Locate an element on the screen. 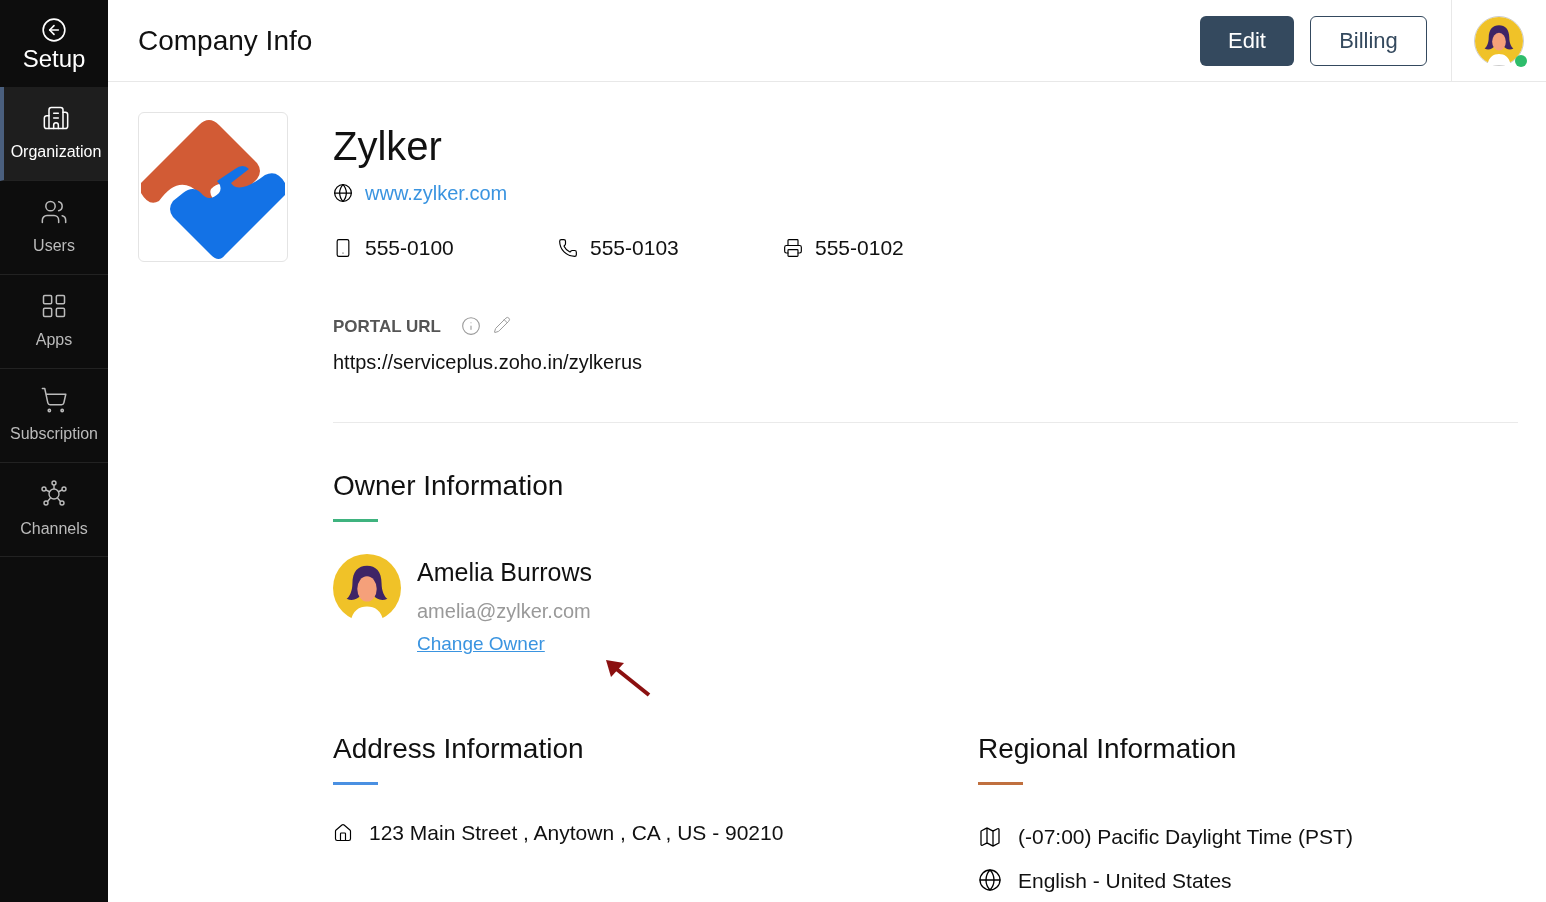  back-icon is located at coordinates (54, 29).